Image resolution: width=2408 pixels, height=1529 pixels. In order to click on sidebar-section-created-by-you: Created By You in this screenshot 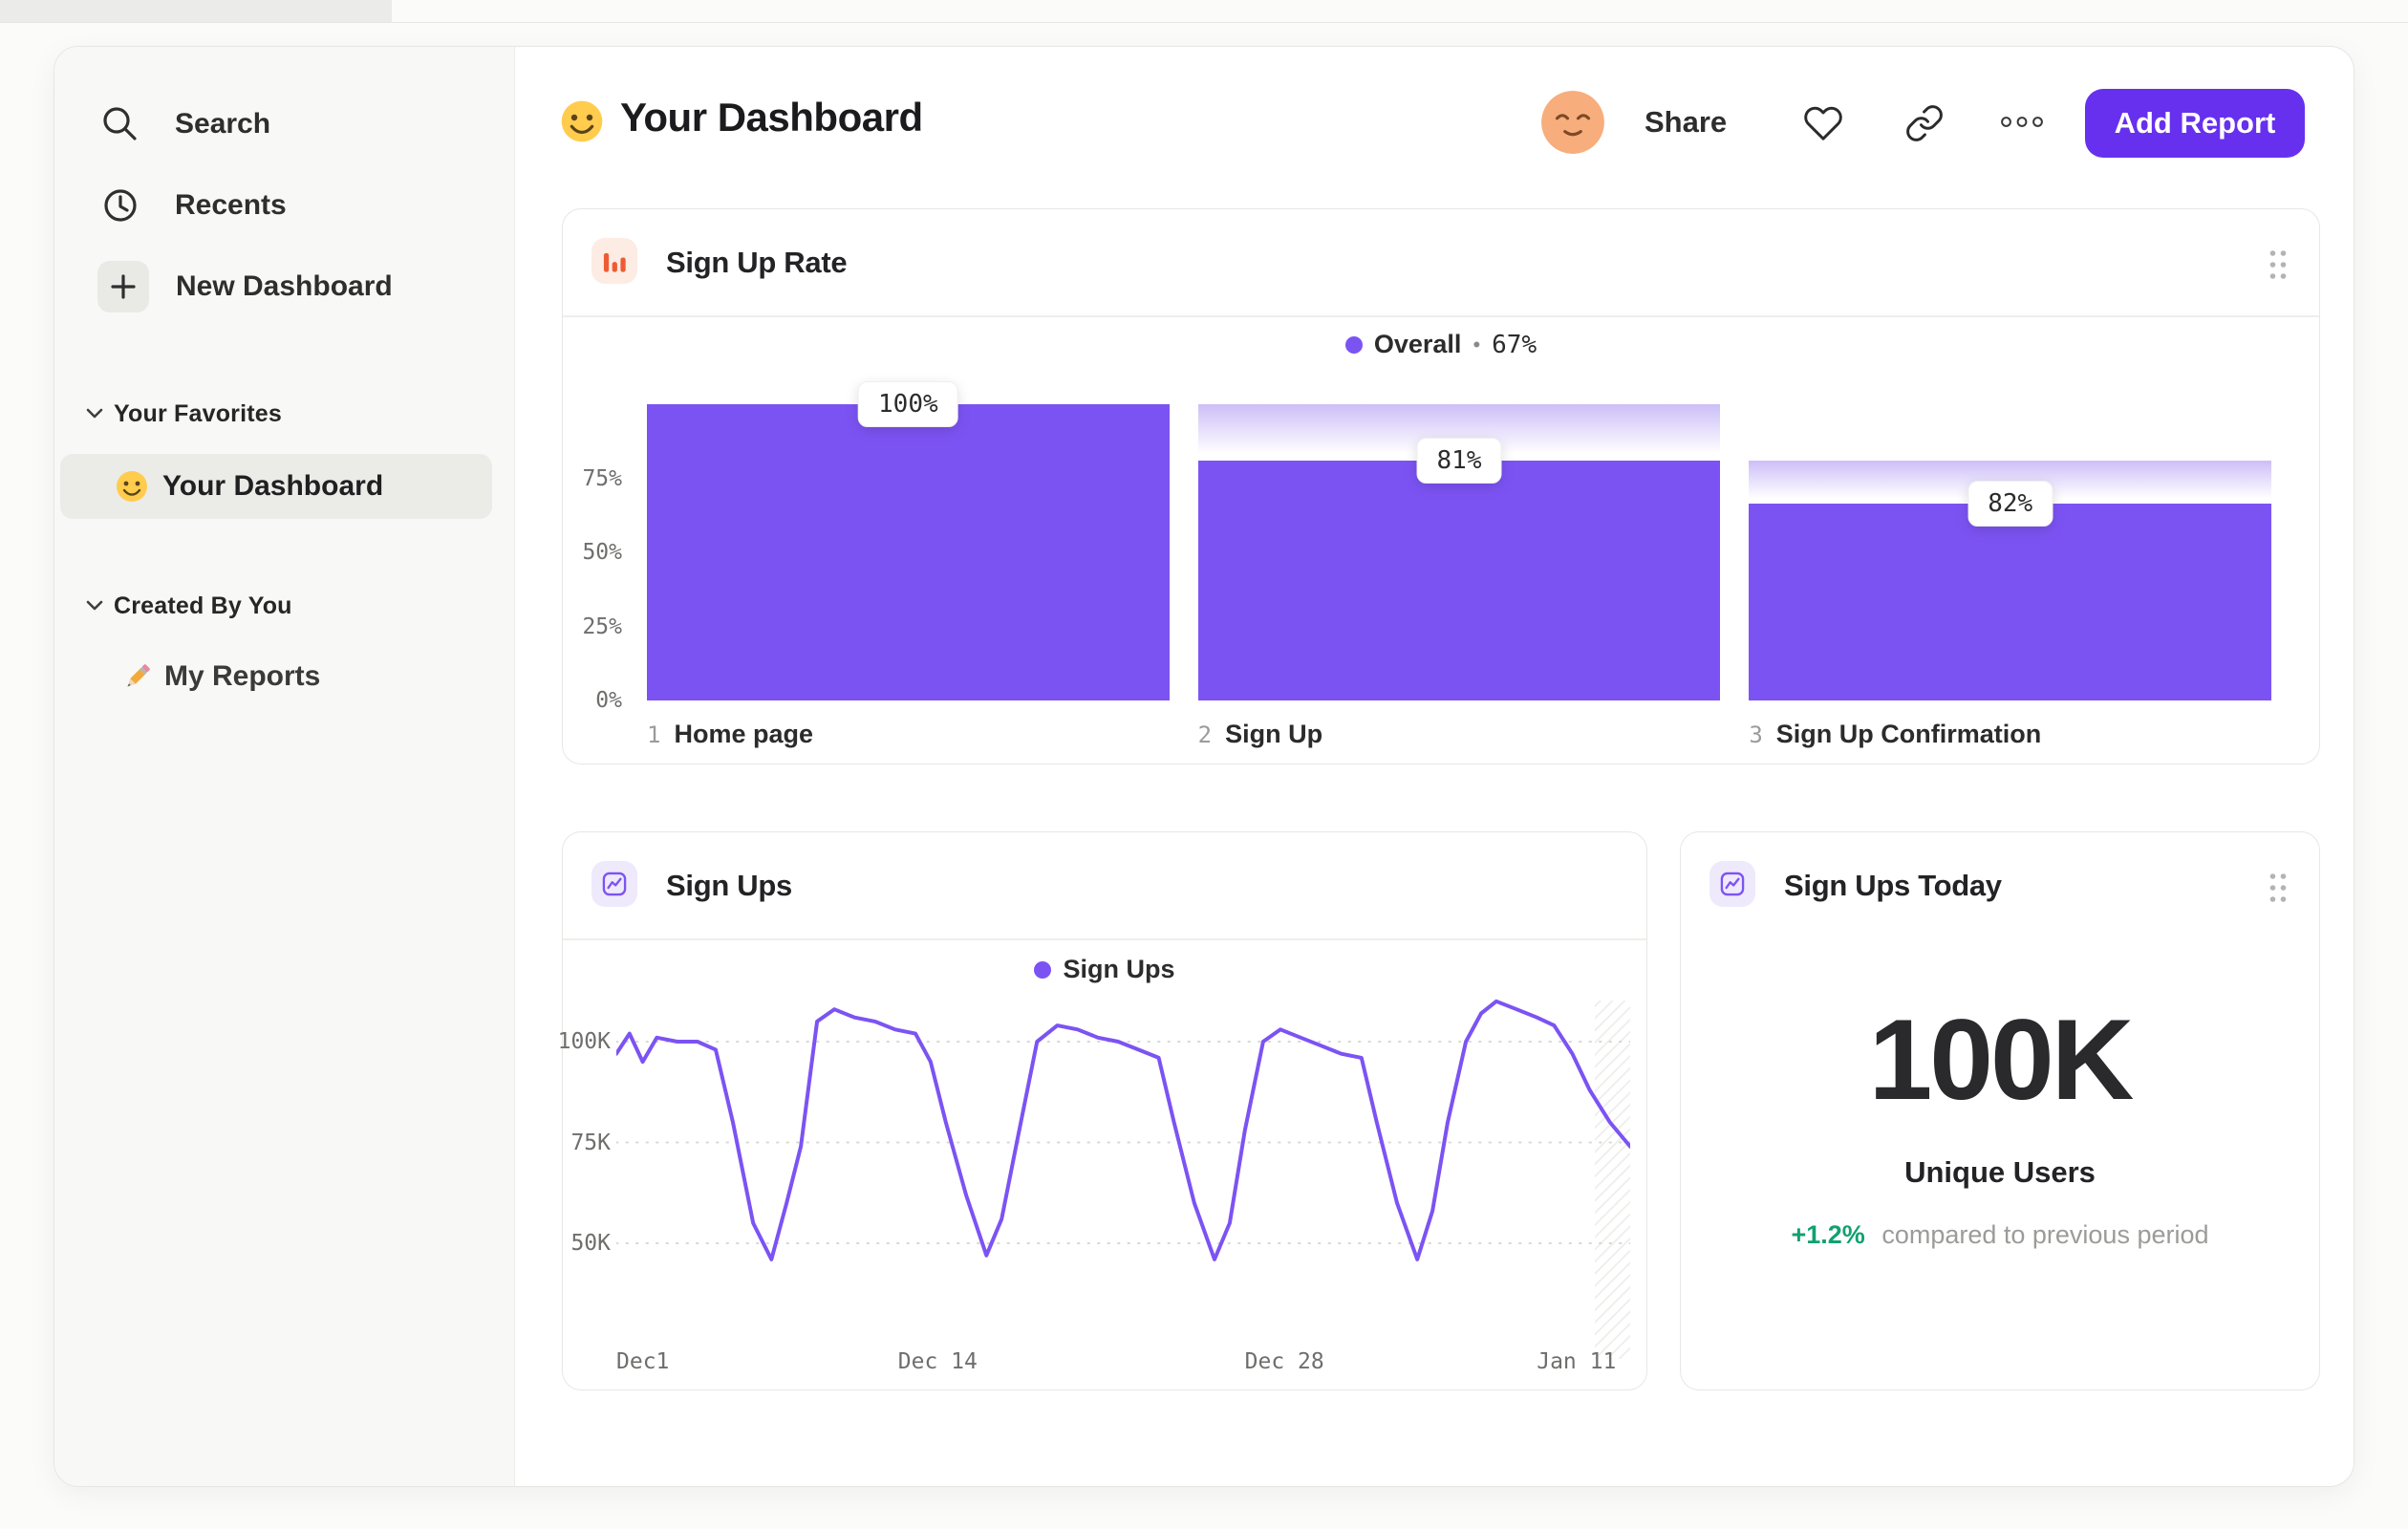, I will do `click(189, 606)`.